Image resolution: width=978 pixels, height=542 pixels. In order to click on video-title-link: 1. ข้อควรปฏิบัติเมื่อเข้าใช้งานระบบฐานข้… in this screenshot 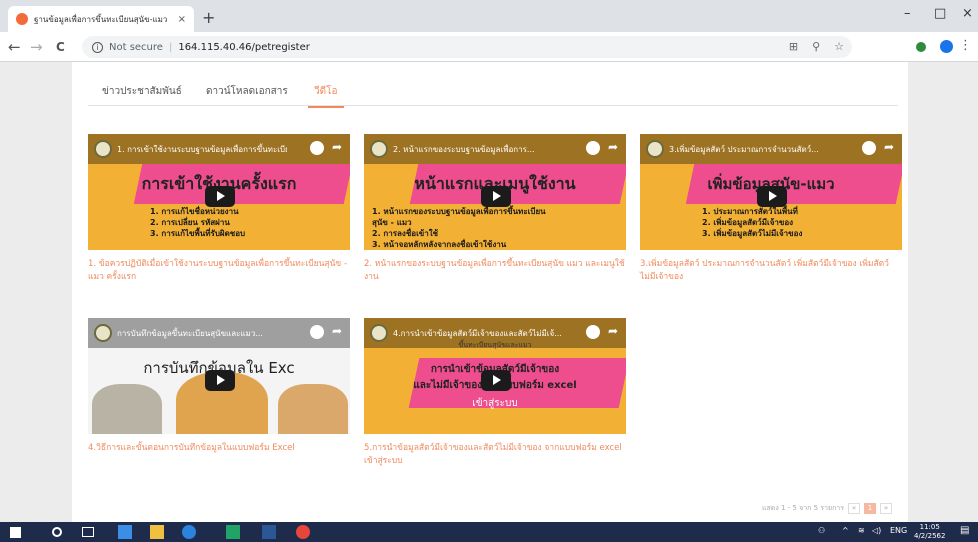, I will do `click(219, 271)`.